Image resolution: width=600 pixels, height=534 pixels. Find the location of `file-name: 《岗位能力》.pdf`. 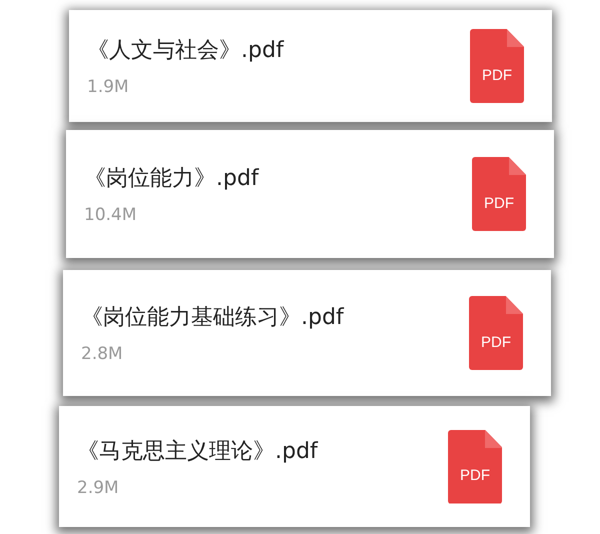

file-name: 《岗位能力》.pdf is located at coordinates (171, 179).